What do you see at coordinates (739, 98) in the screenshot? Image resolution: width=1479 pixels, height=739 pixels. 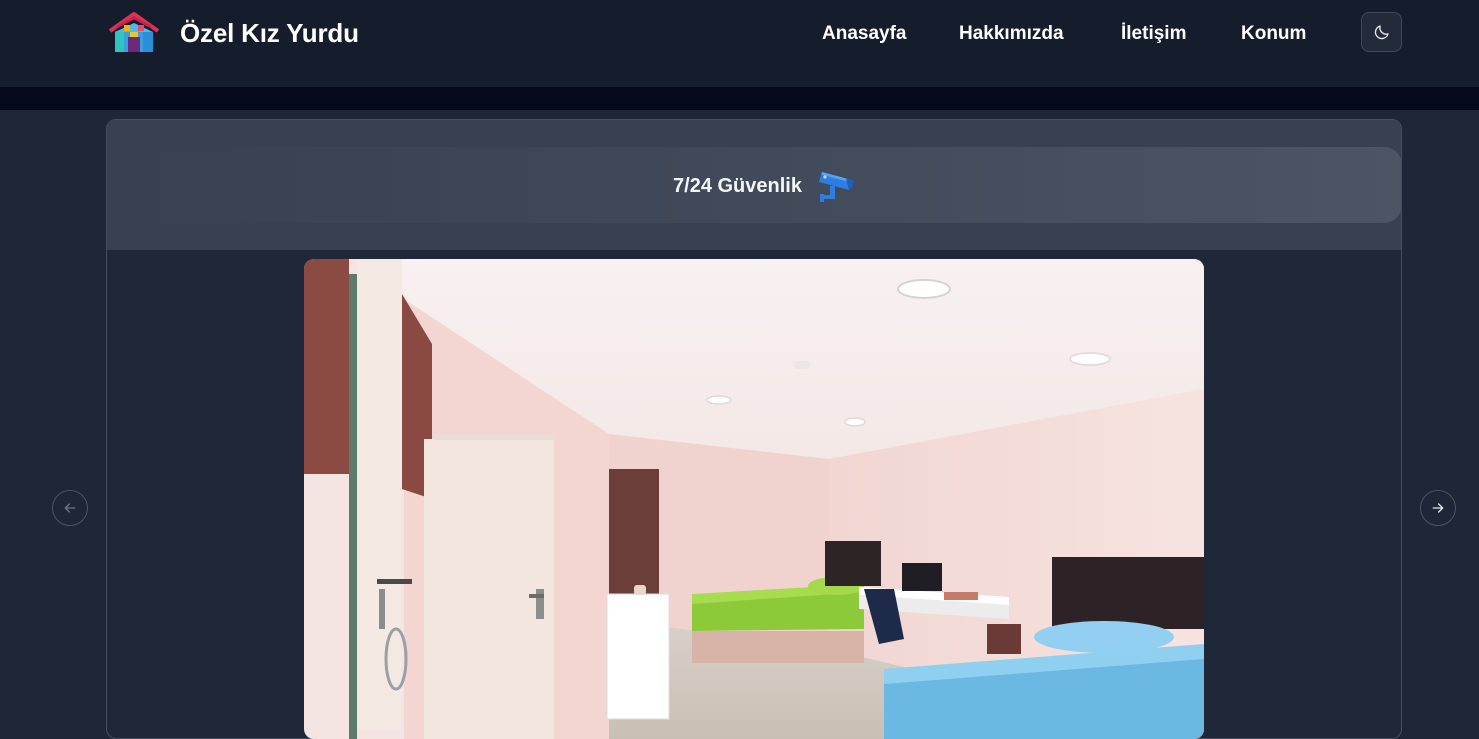 I see `navbar-divider` at bounding box center [739, 98].